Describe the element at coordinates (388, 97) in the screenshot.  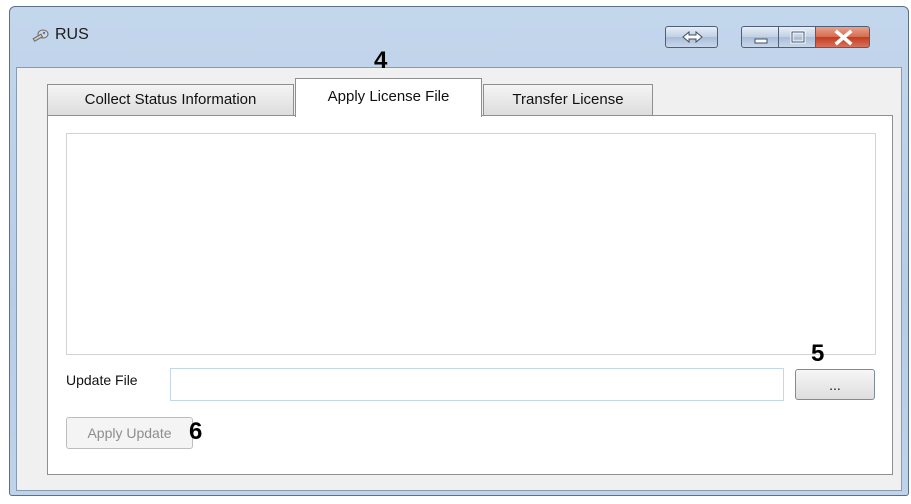
I see `tab-apply-license: Apply License File` at that location.